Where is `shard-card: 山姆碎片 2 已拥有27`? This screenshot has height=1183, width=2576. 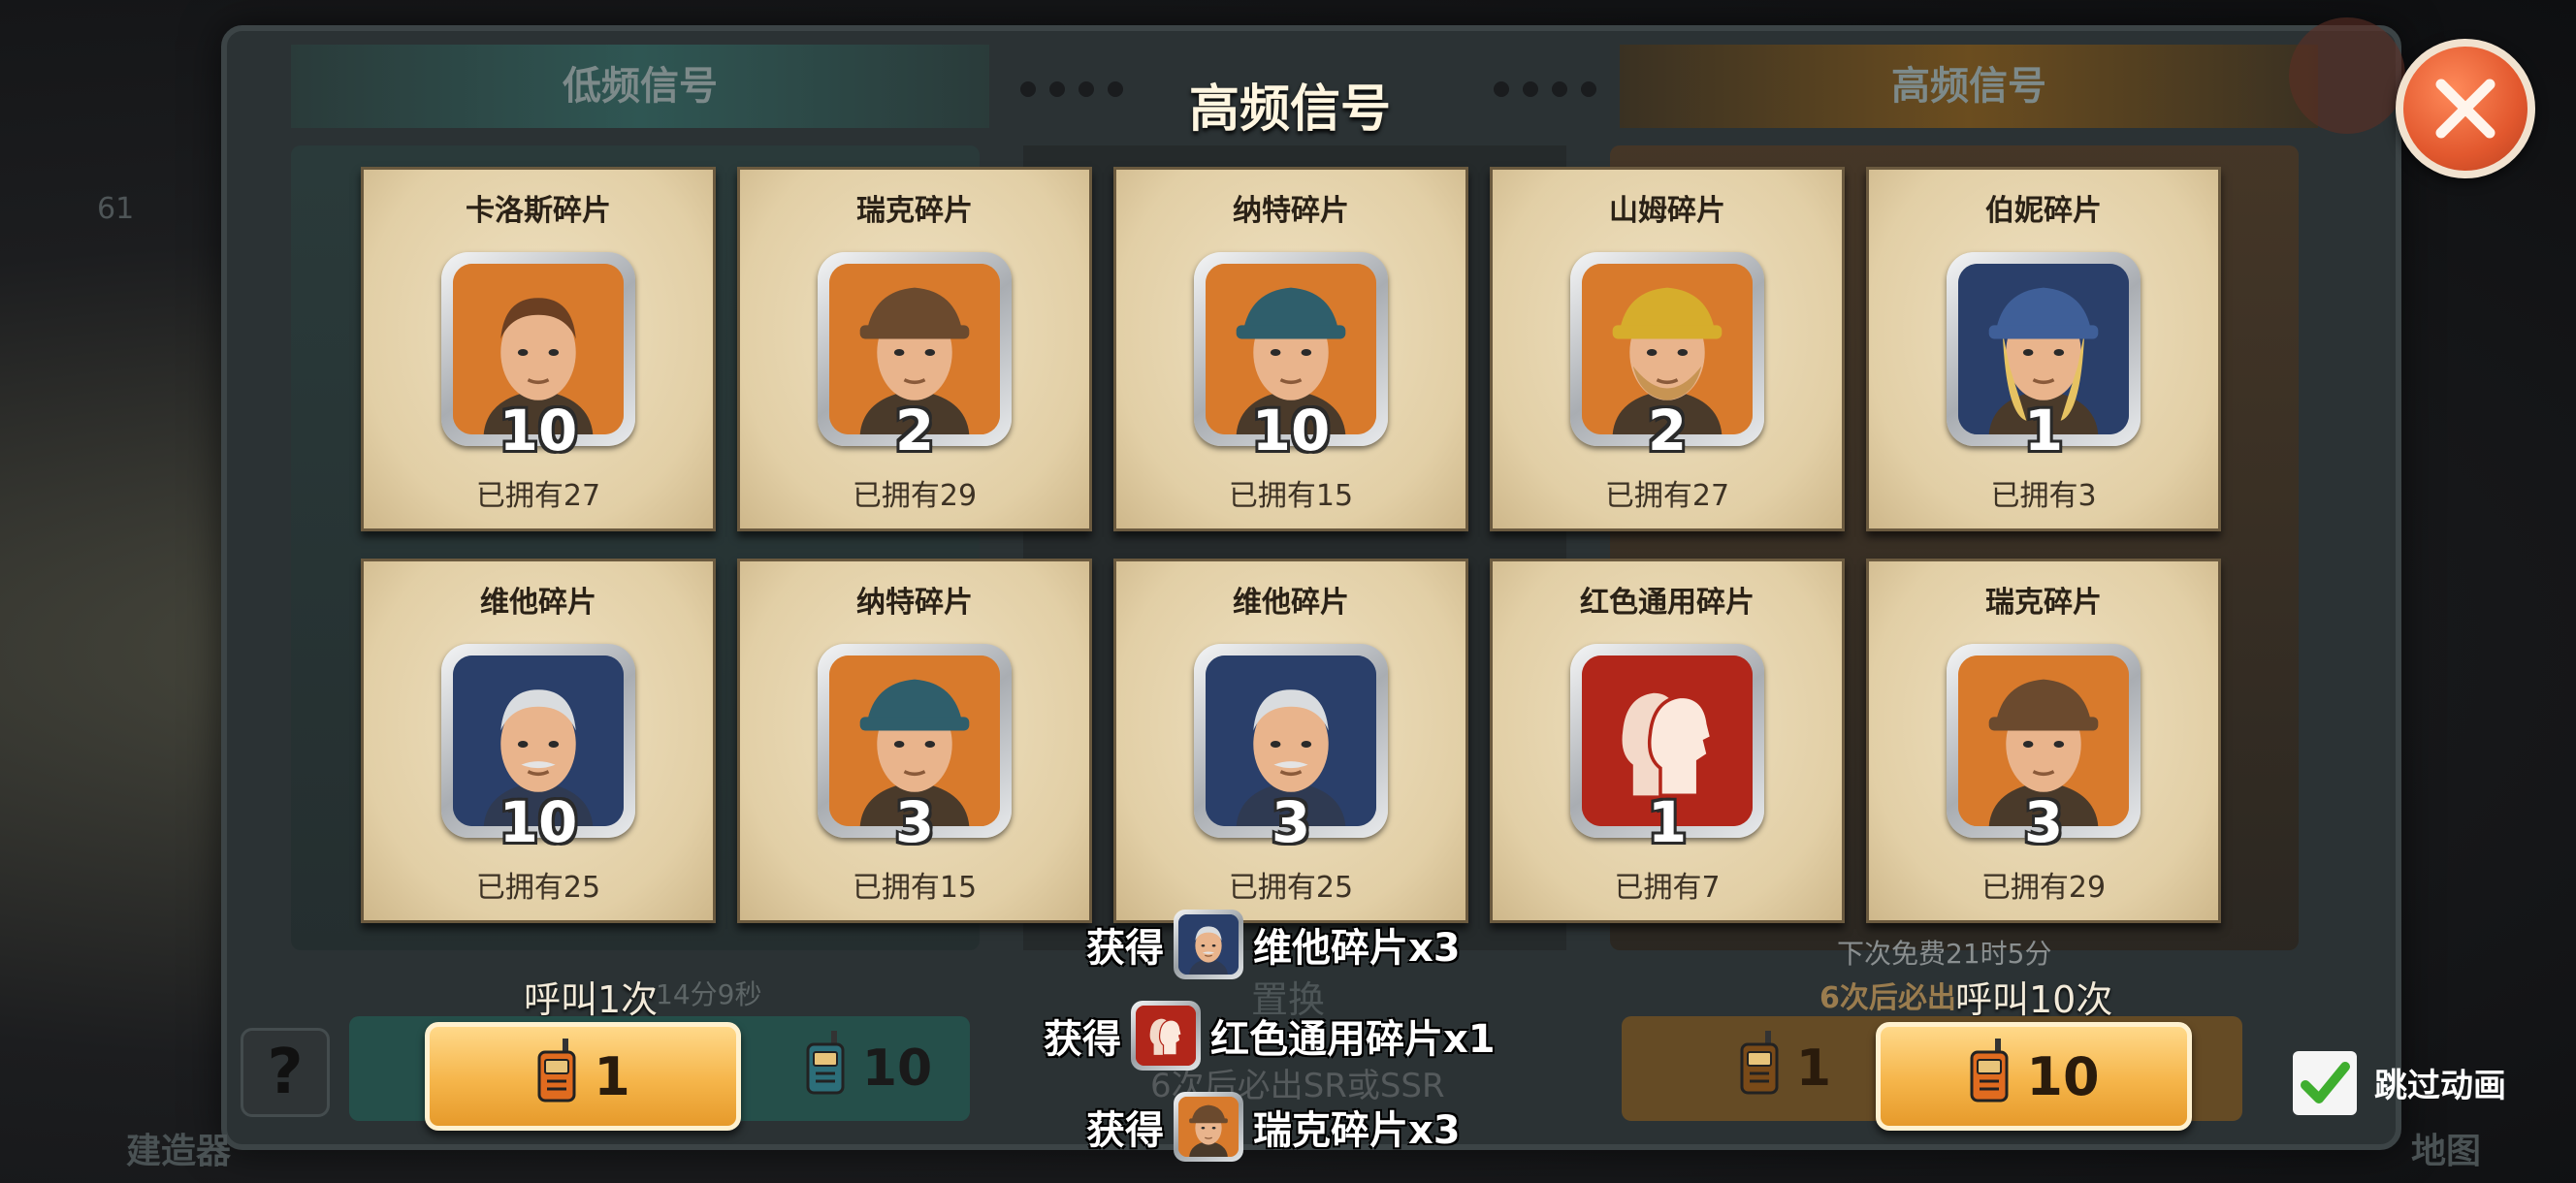 shard-card: 山姆碎片 2 已拥有27 is located at coordinates (1667, 349).